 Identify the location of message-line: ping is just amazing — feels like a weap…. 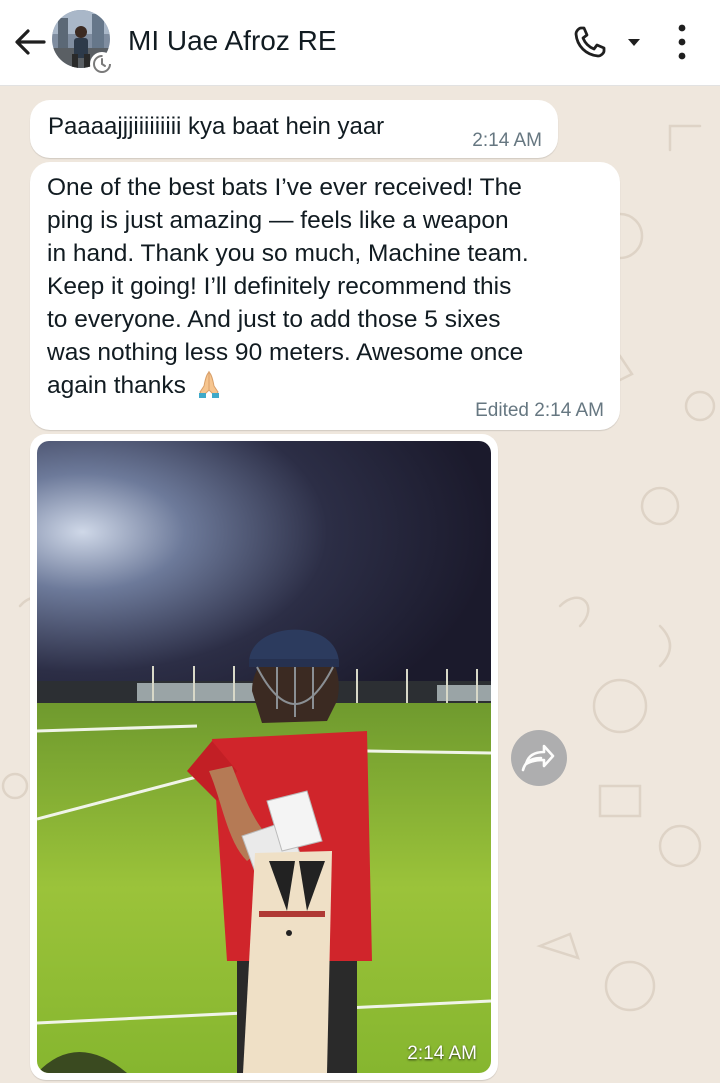
(278, 220).